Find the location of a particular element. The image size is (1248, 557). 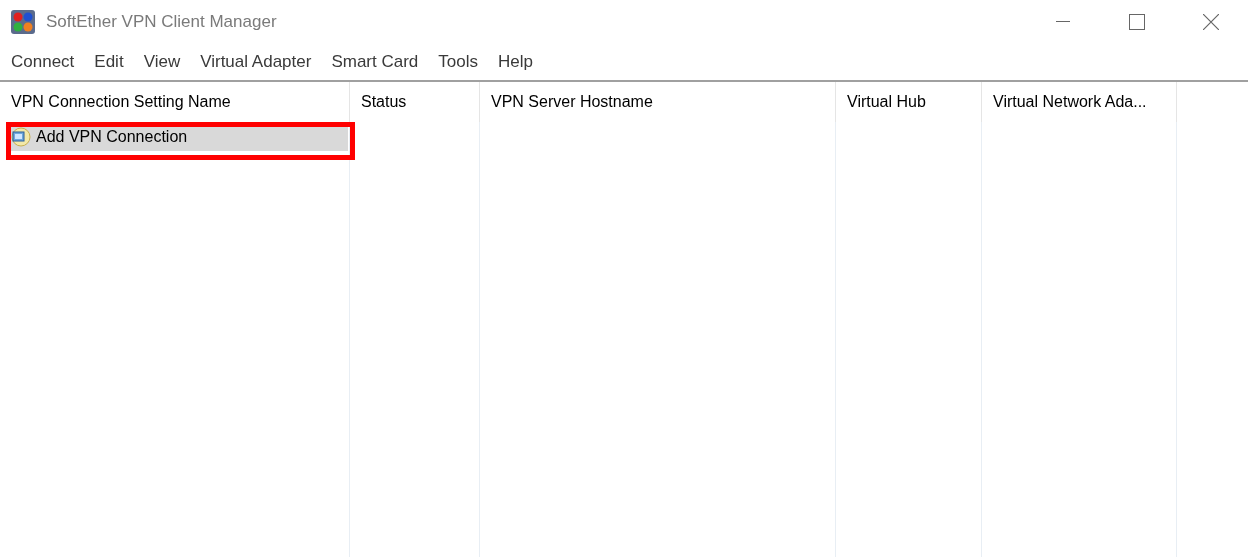

window-title: SoftEther VPN Client Manager is located at coordinates (161, 22).